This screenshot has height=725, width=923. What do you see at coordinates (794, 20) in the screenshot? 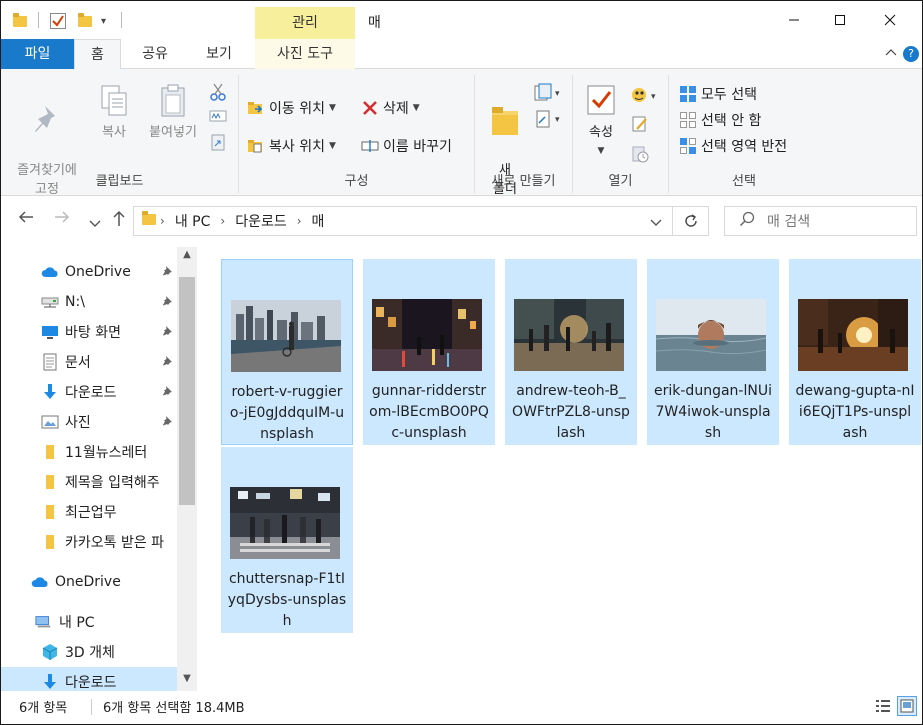
I see `minimize-button` at bounding box center [794, 20].